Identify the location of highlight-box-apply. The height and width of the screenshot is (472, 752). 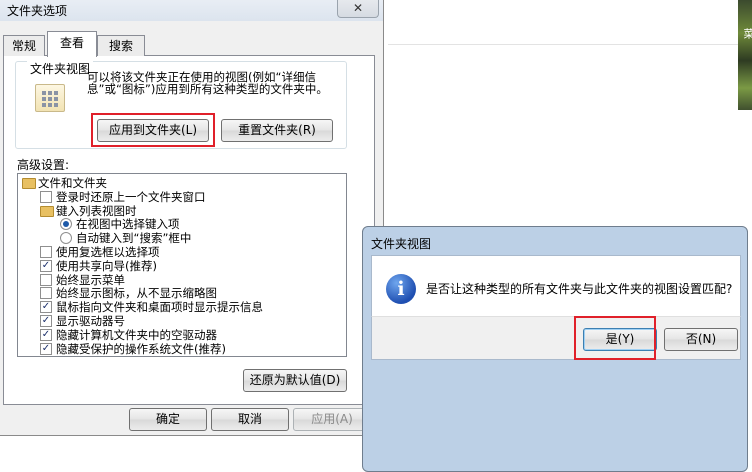
(153, 130).